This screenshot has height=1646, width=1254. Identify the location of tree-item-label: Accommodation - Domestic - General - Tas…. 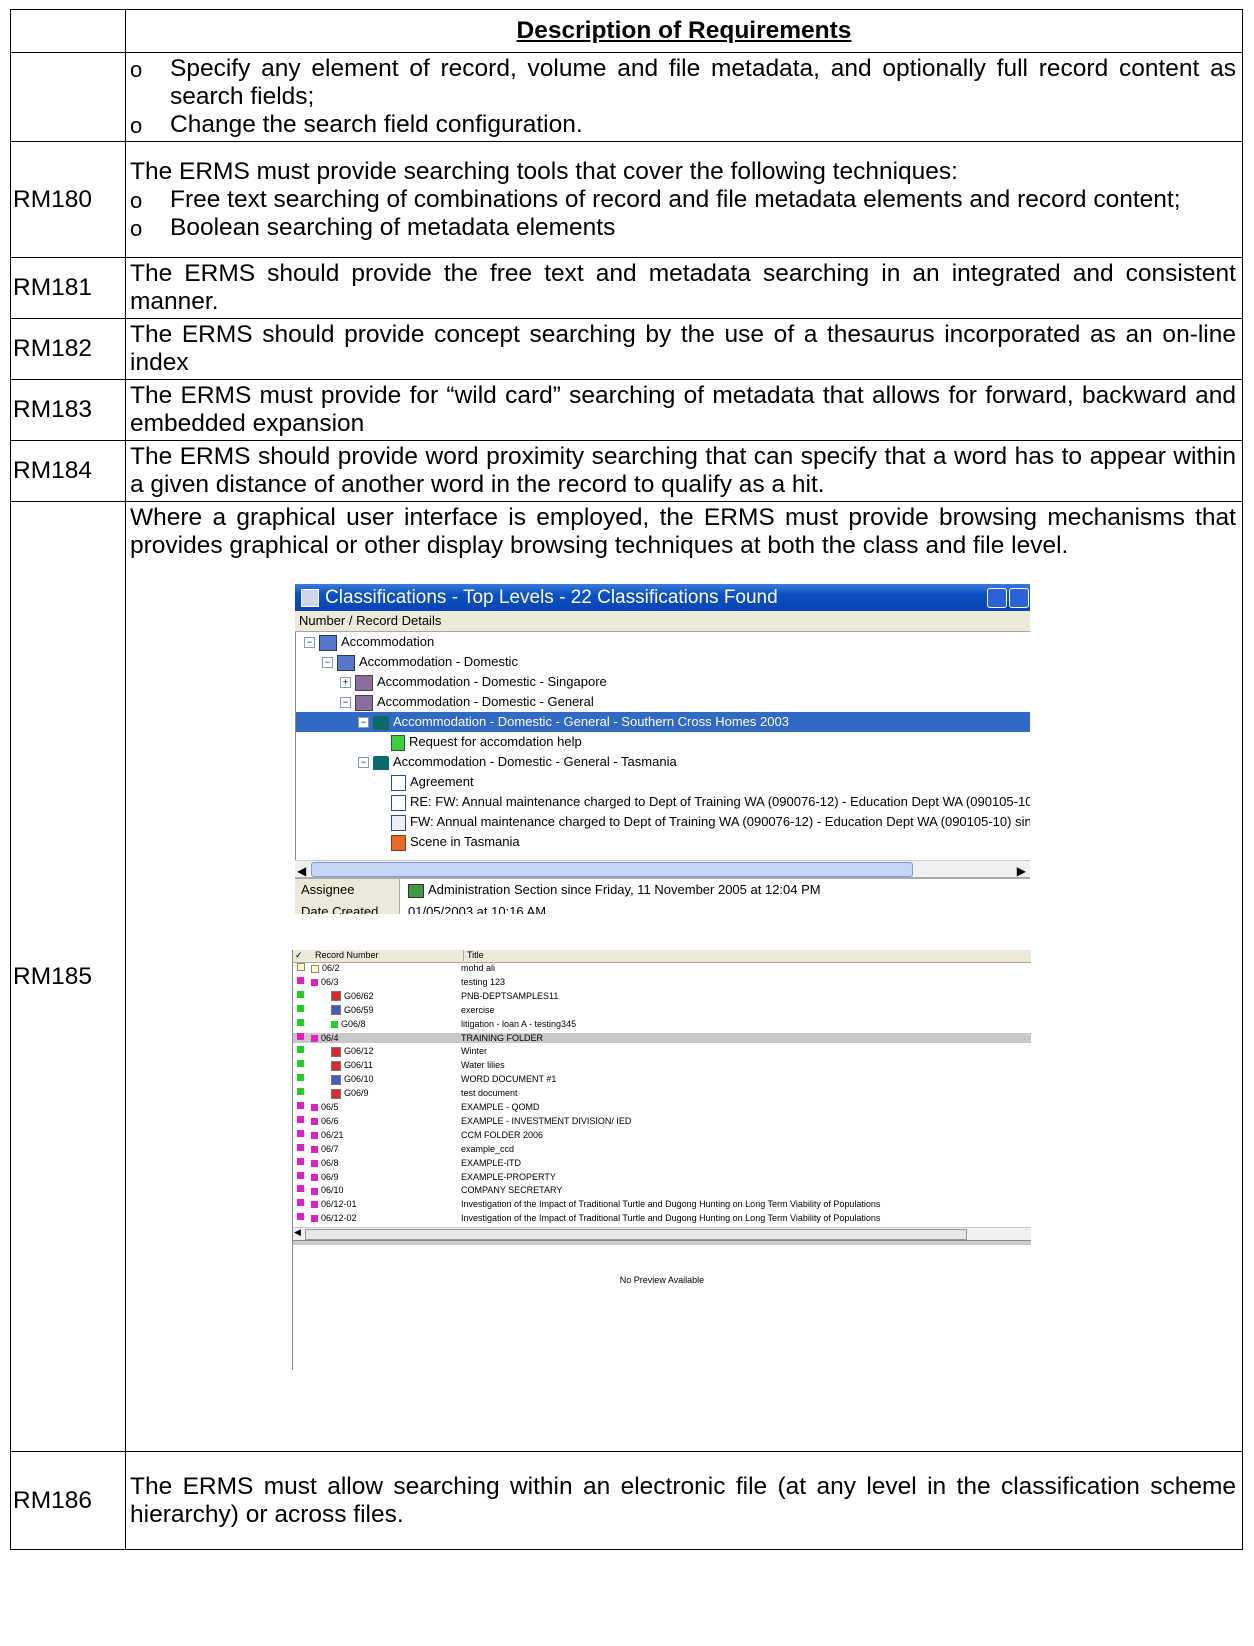
(535, 761).